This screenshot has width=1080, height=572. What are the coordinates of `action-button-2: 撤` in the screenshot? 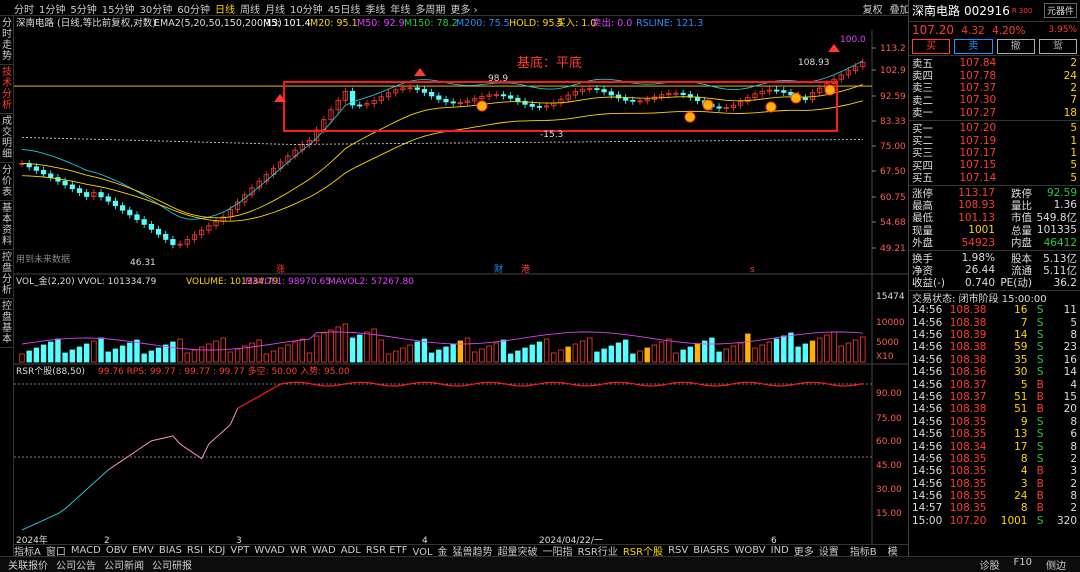 It's located at (1015, 46).